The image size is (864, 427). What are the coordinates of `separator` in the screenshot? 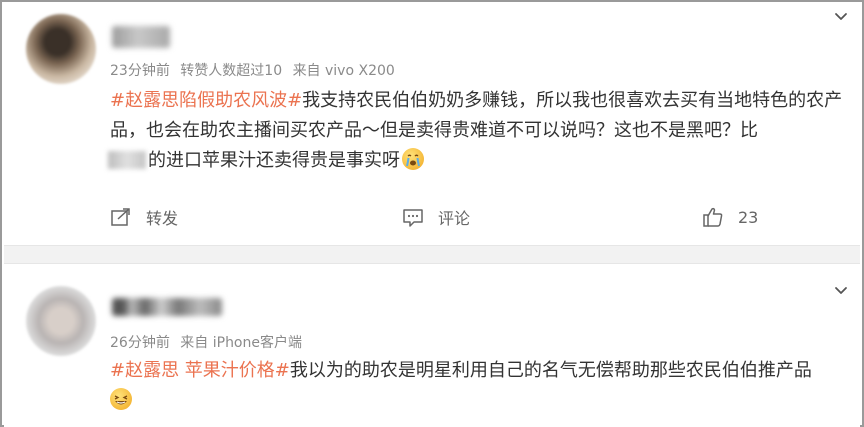 It's located at (432, 254).